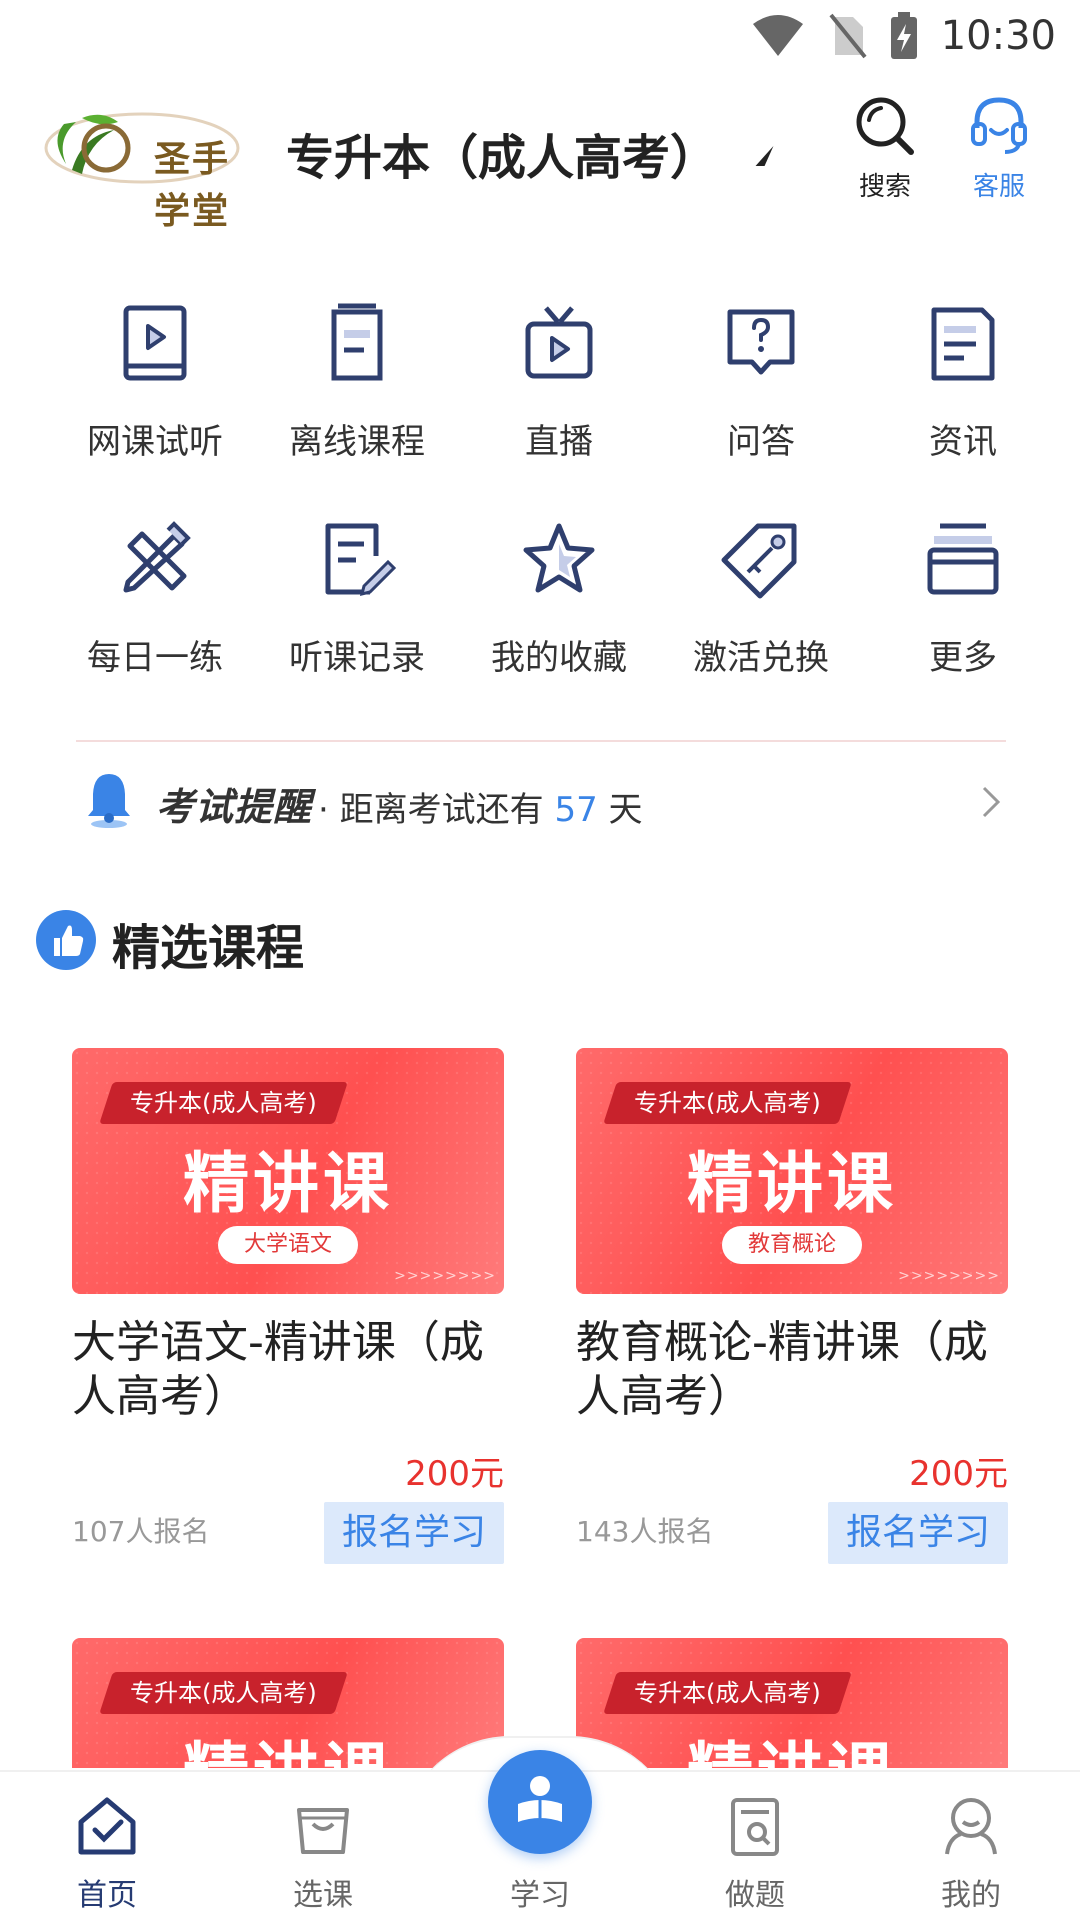 The height and width of the screenshot is (1920, 1080). What do you see at coordinates (620, 810) in the screenshot?
I see `reminder-suffix: 天` at bounding box center [620, 810].